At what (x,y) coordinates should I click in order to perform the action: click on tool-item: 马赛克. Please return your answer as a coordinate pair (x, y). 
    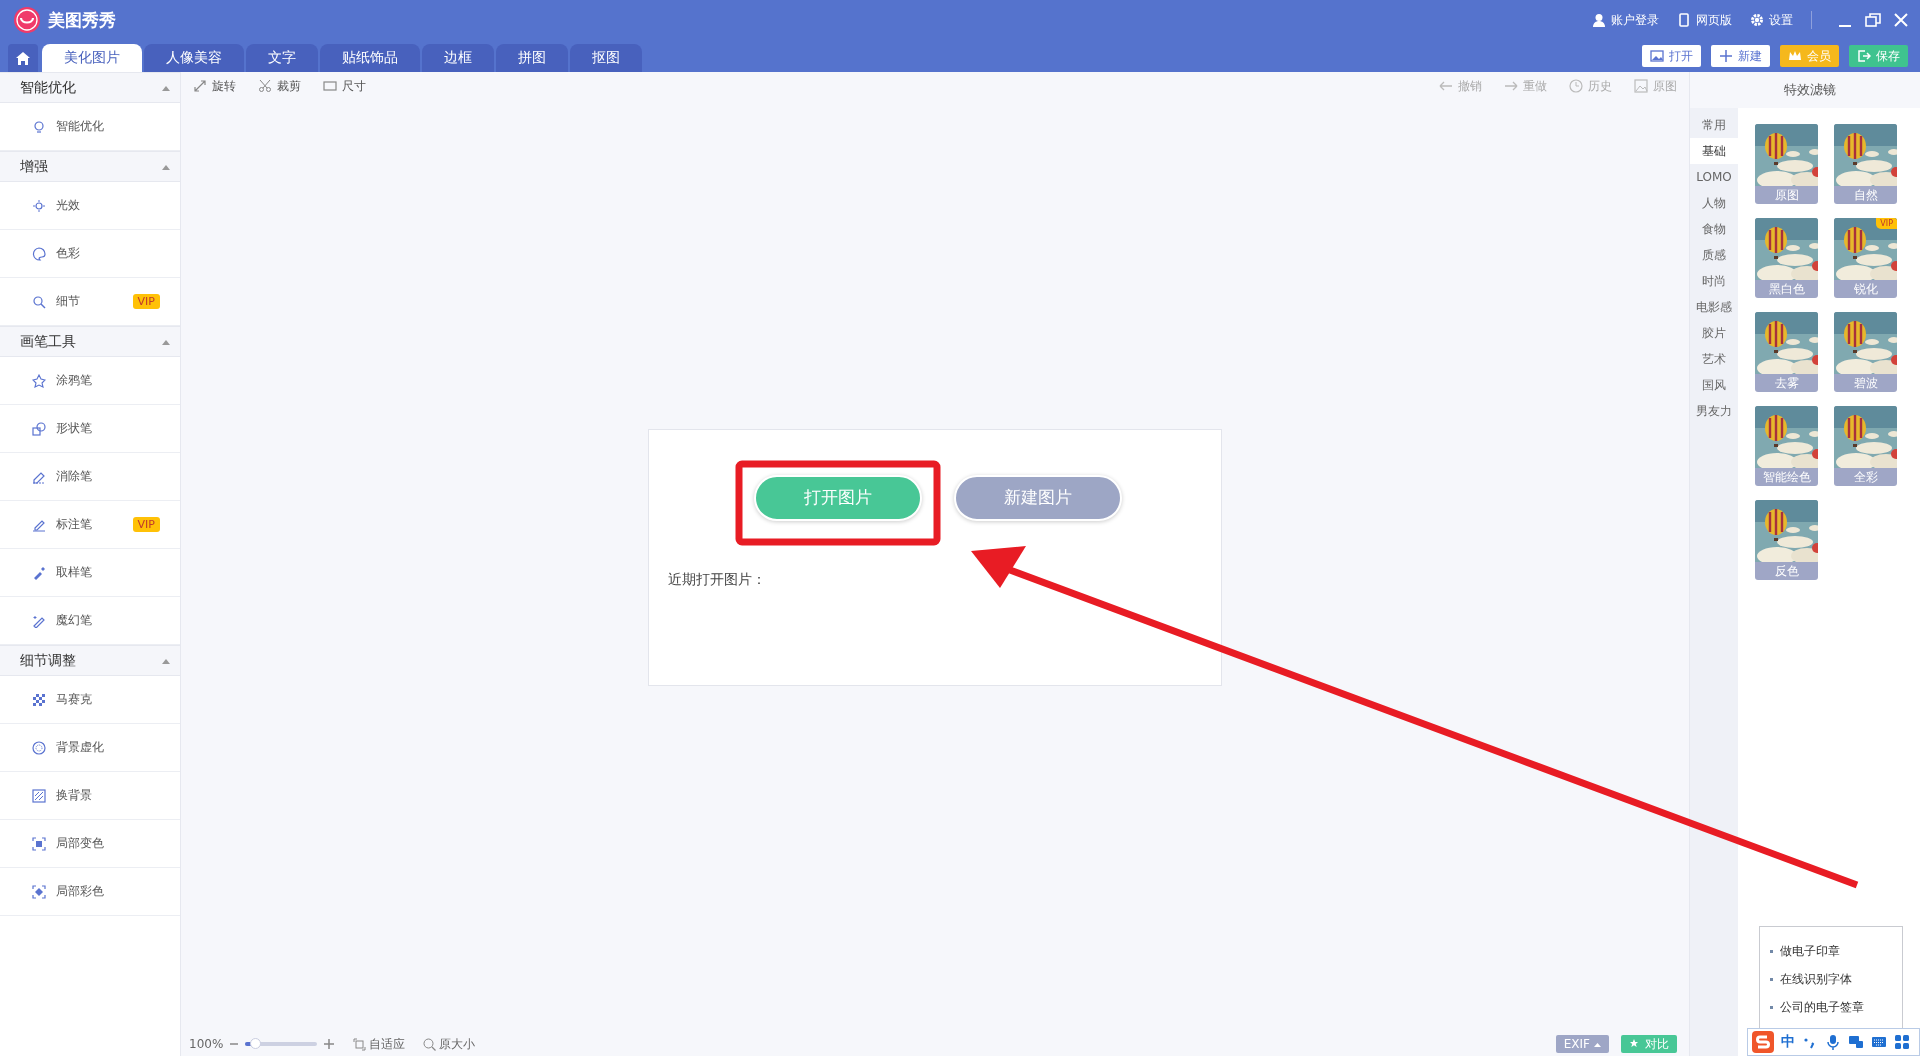
    Looking at the image, I should click on (90, 700).